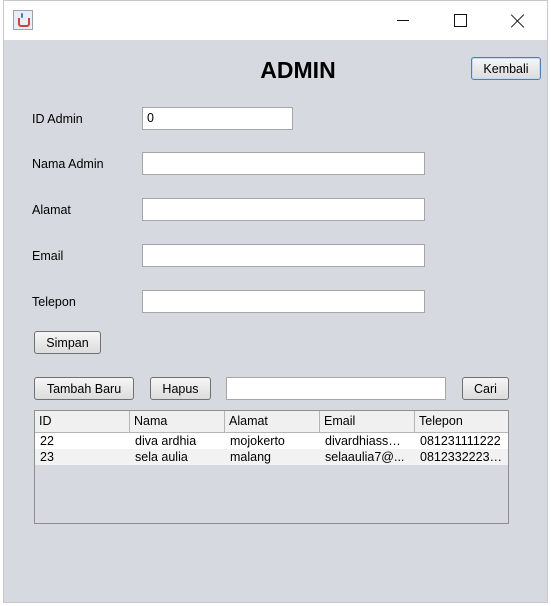 This screenshot has width=551, height=606. I want to click on id-admin-field: 0, so click(217, 118).